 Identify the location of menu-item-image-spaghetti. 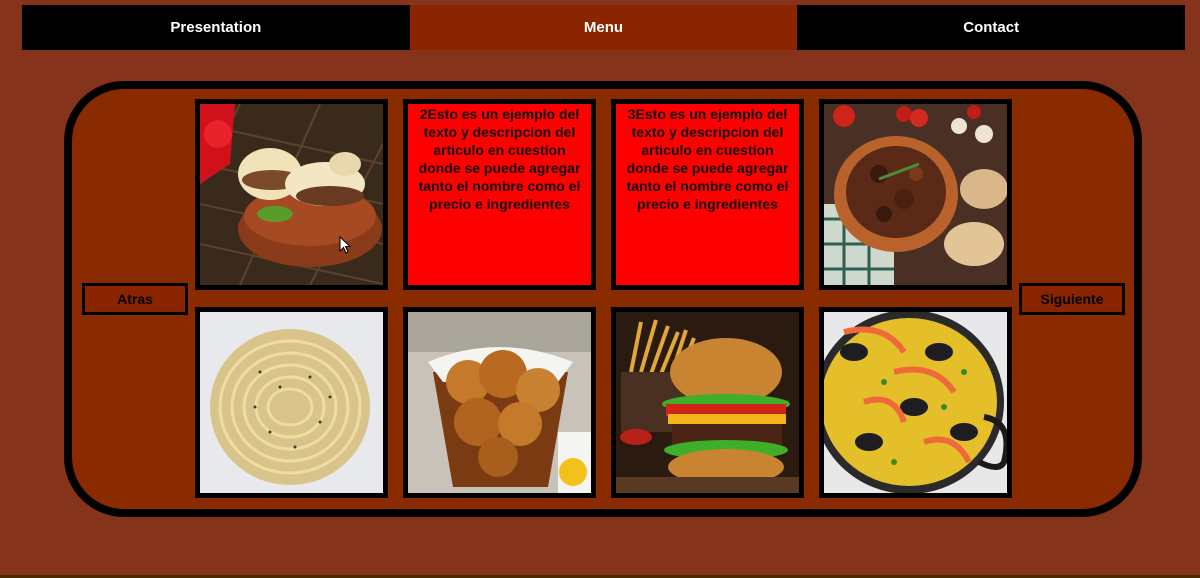
(291, 402).